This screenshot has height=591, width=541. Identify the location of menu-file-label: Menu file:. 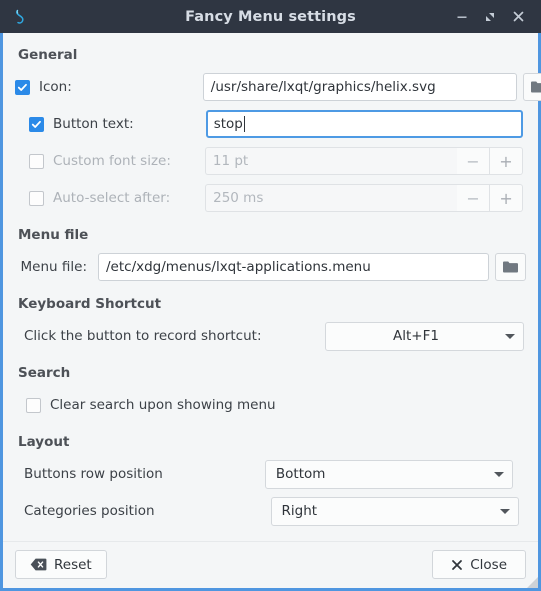
(53, 267).